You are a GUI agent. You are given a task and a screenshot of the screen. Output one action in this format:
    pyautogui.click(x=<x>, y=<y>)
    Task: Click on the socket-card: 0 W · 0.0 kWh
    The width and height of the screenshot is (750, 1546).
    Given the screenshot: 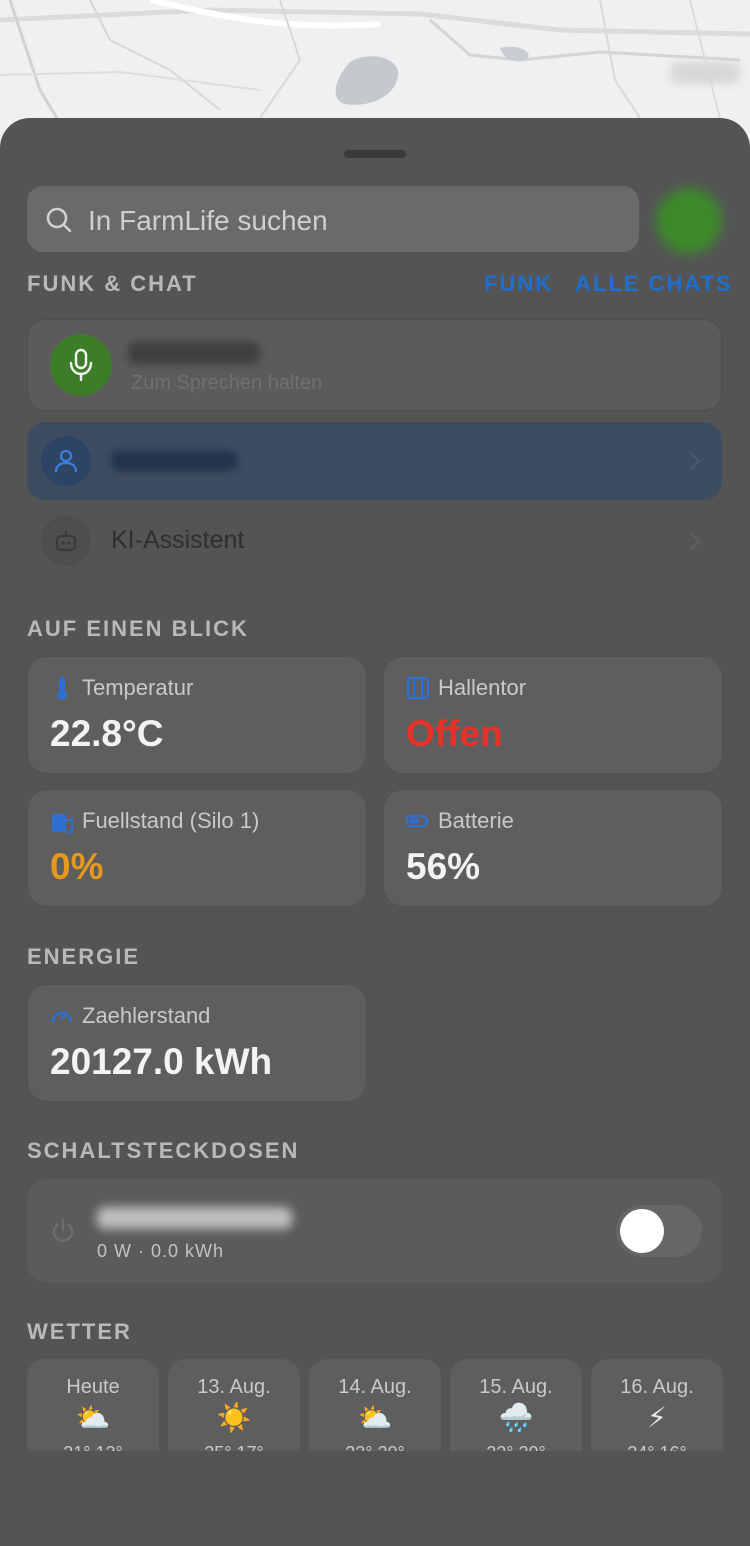 What is the action you would take?
    pyautogui.click(x=374, y=1231)
    